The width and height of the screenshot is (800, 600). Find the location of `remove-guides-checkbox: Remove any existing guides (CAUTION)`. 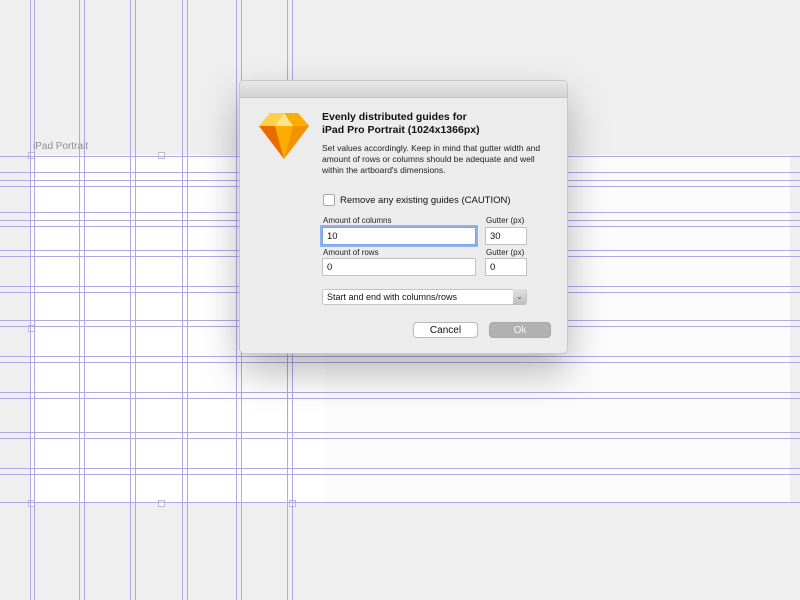

remove-guides-checkbox: Remove any existing guides (CAUTION) is located at coordinates (417, 200).